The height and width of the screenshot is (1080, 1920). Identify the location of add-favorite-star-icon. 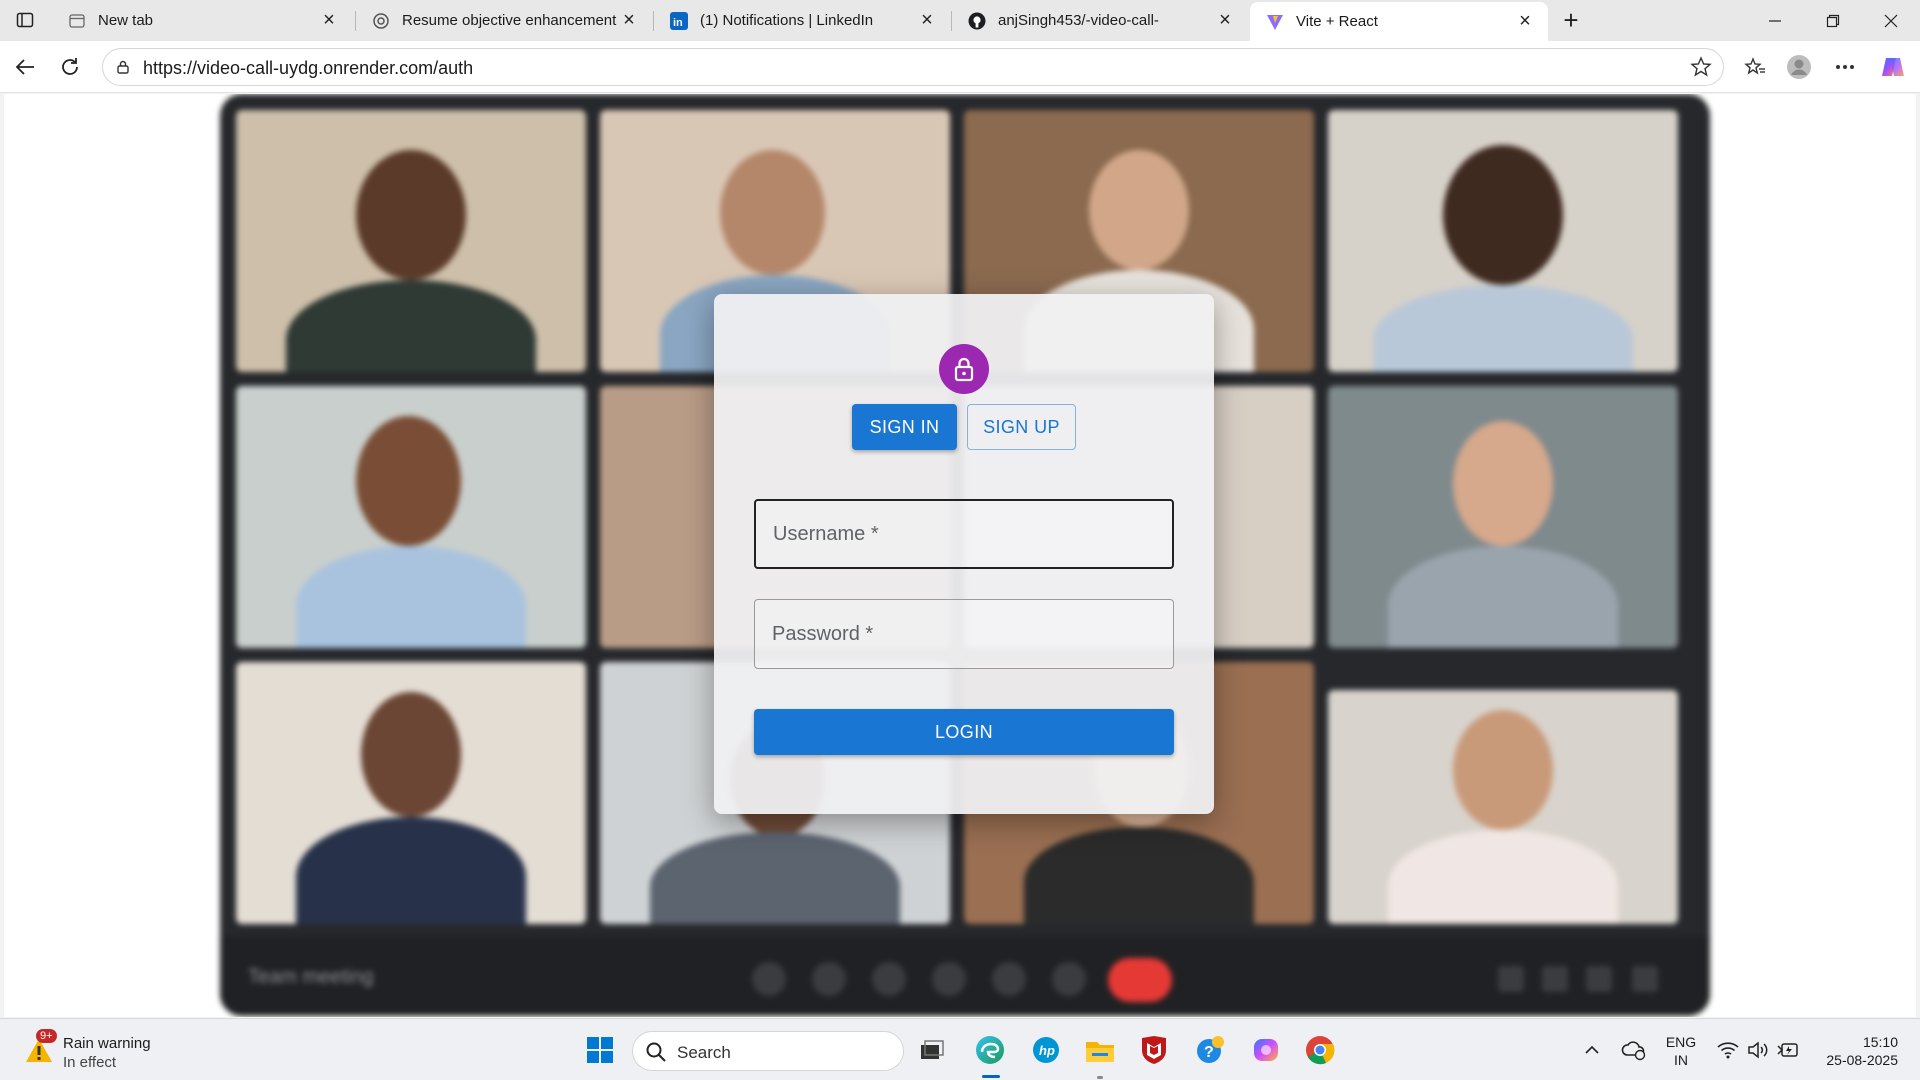
(1701, 67).